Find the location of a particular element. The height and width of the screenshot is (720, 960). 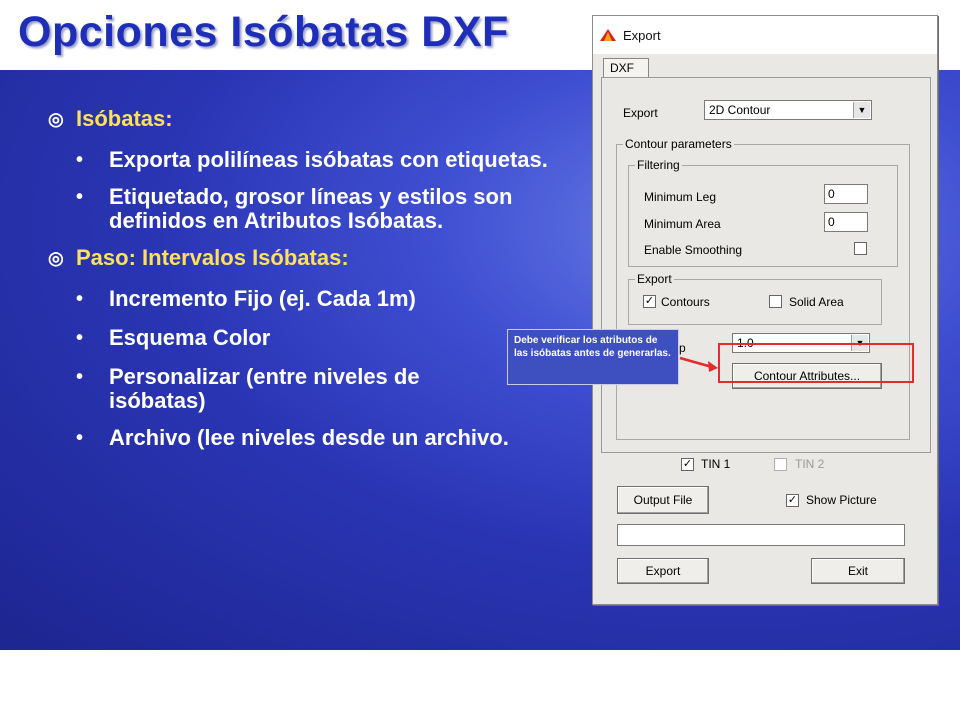

solid-area-checkbox is located at coordinates (775, 301).